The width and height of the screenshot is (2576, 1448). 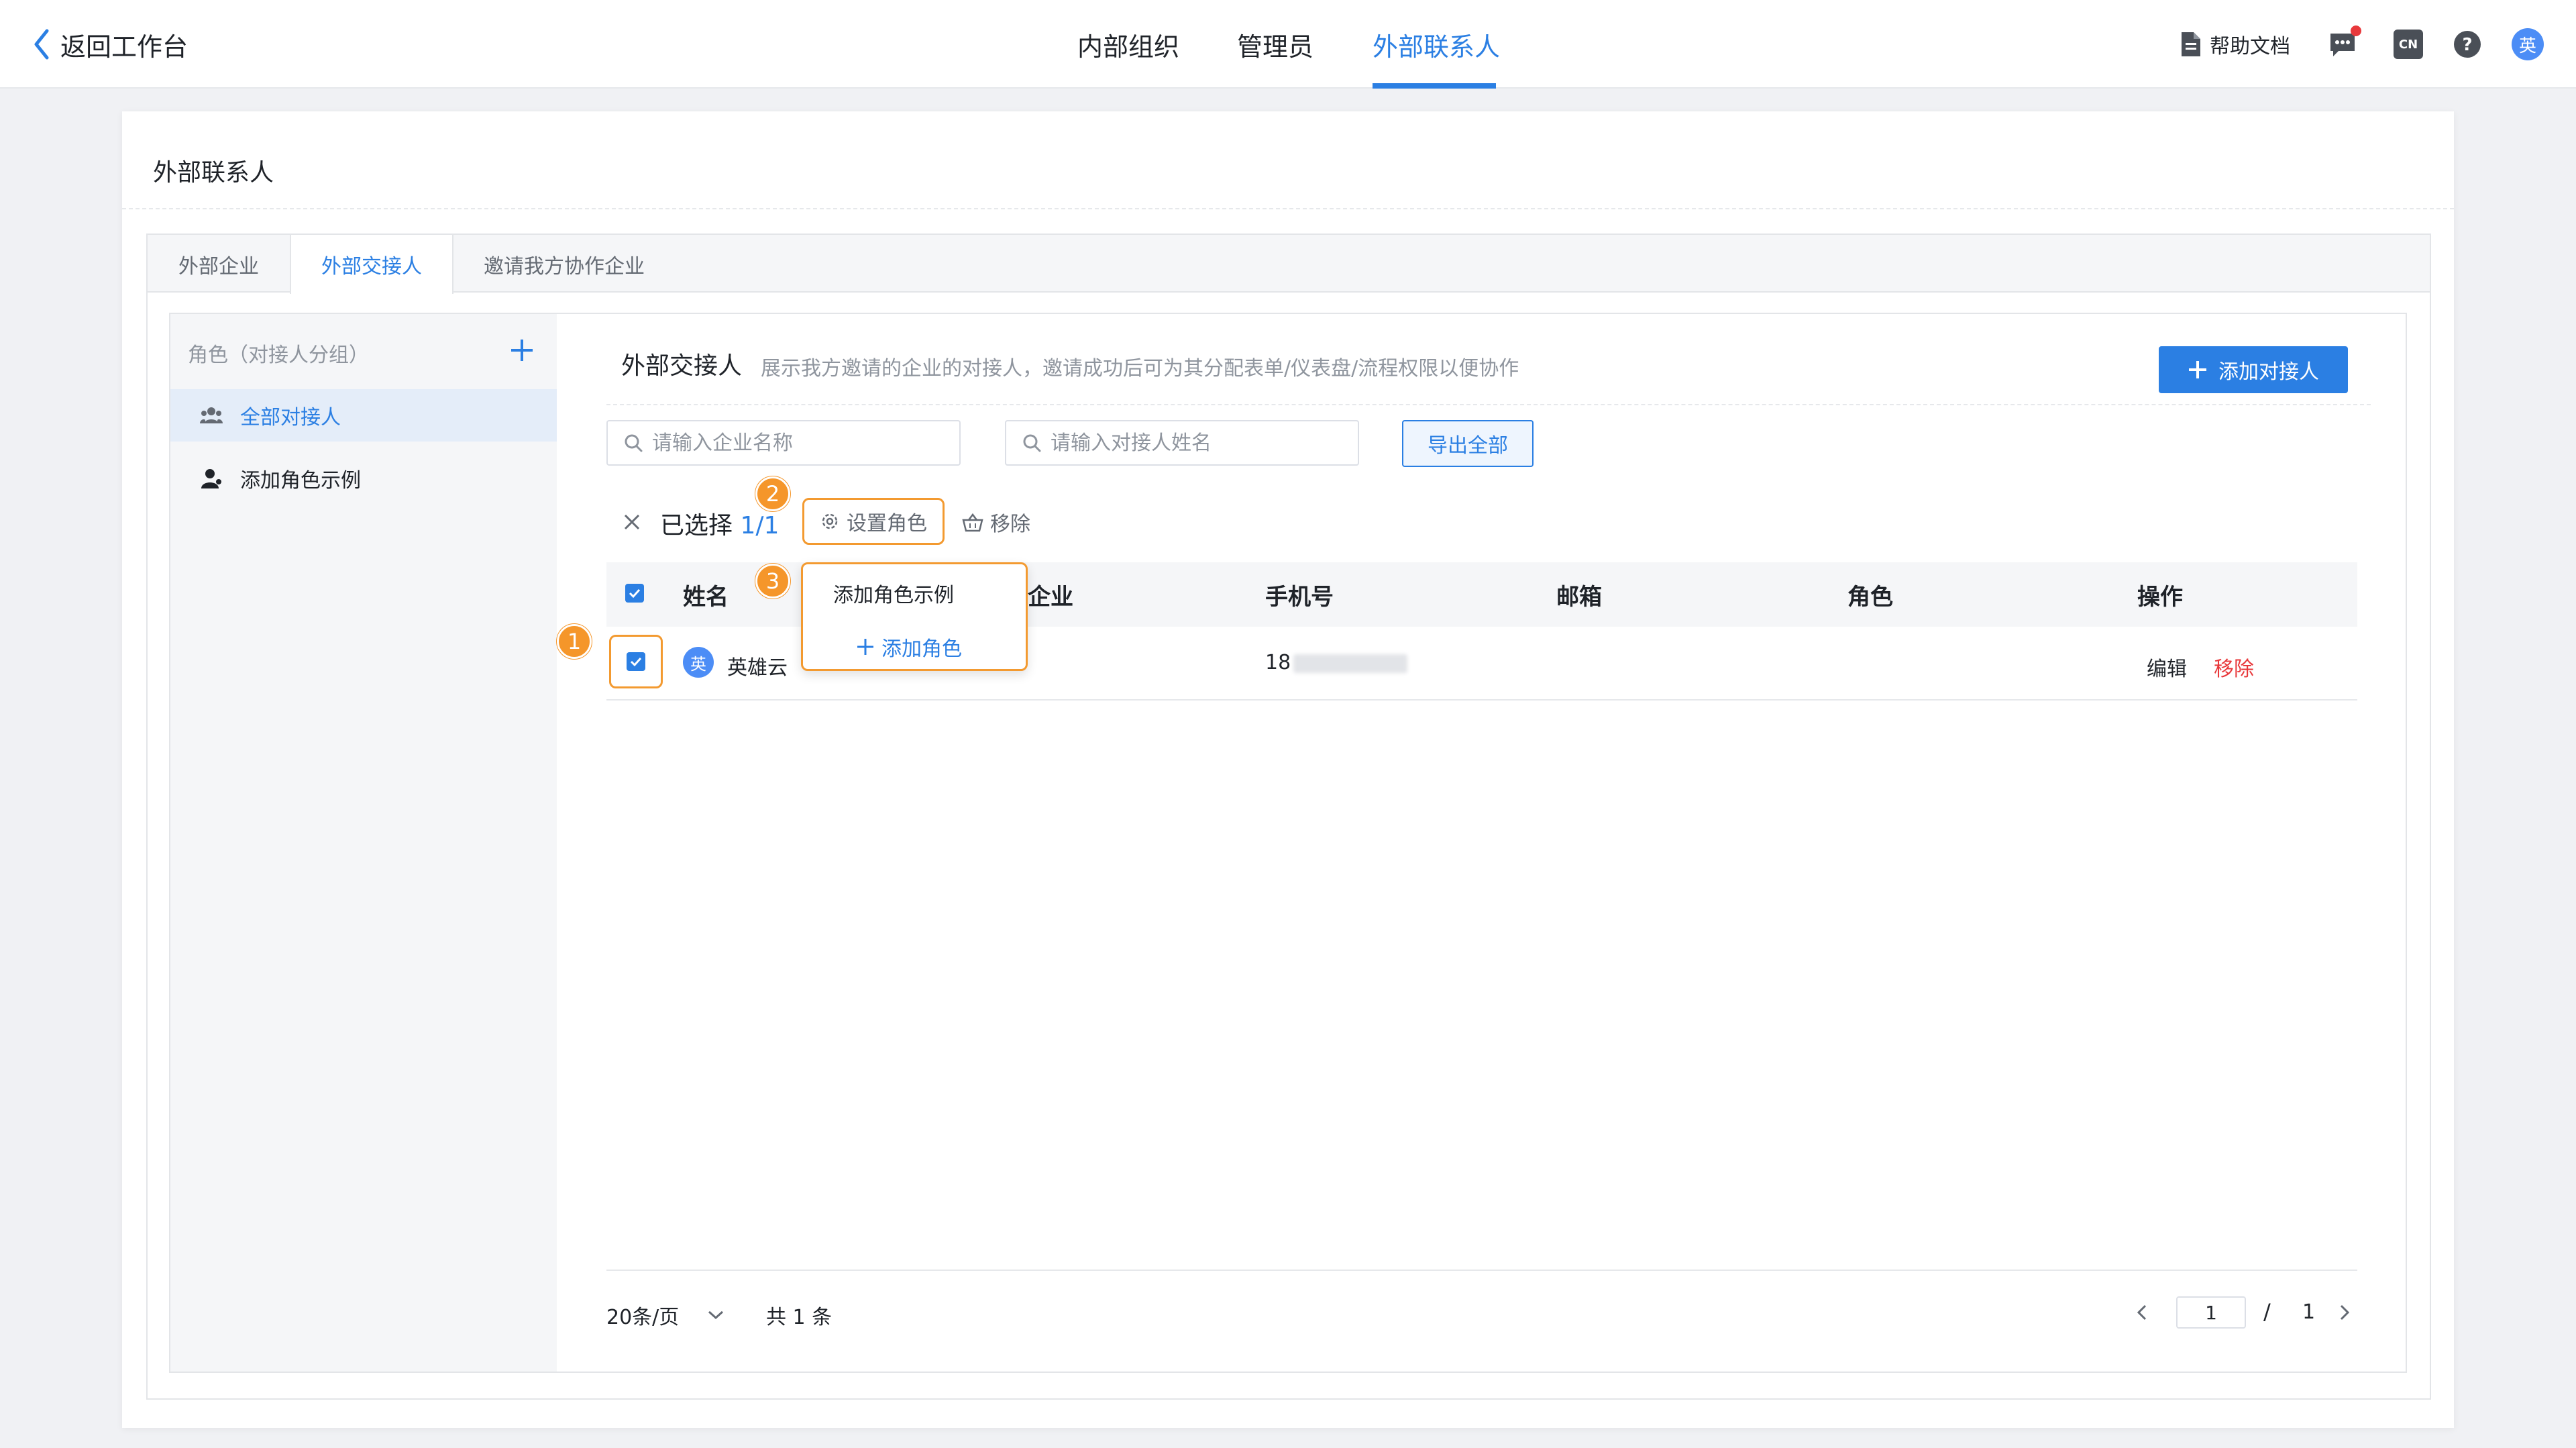 What do you see at coordinates (2408, 44) in the screenshot?
I see `language-switch-icon: CN` at bounding box center [2408, 44].